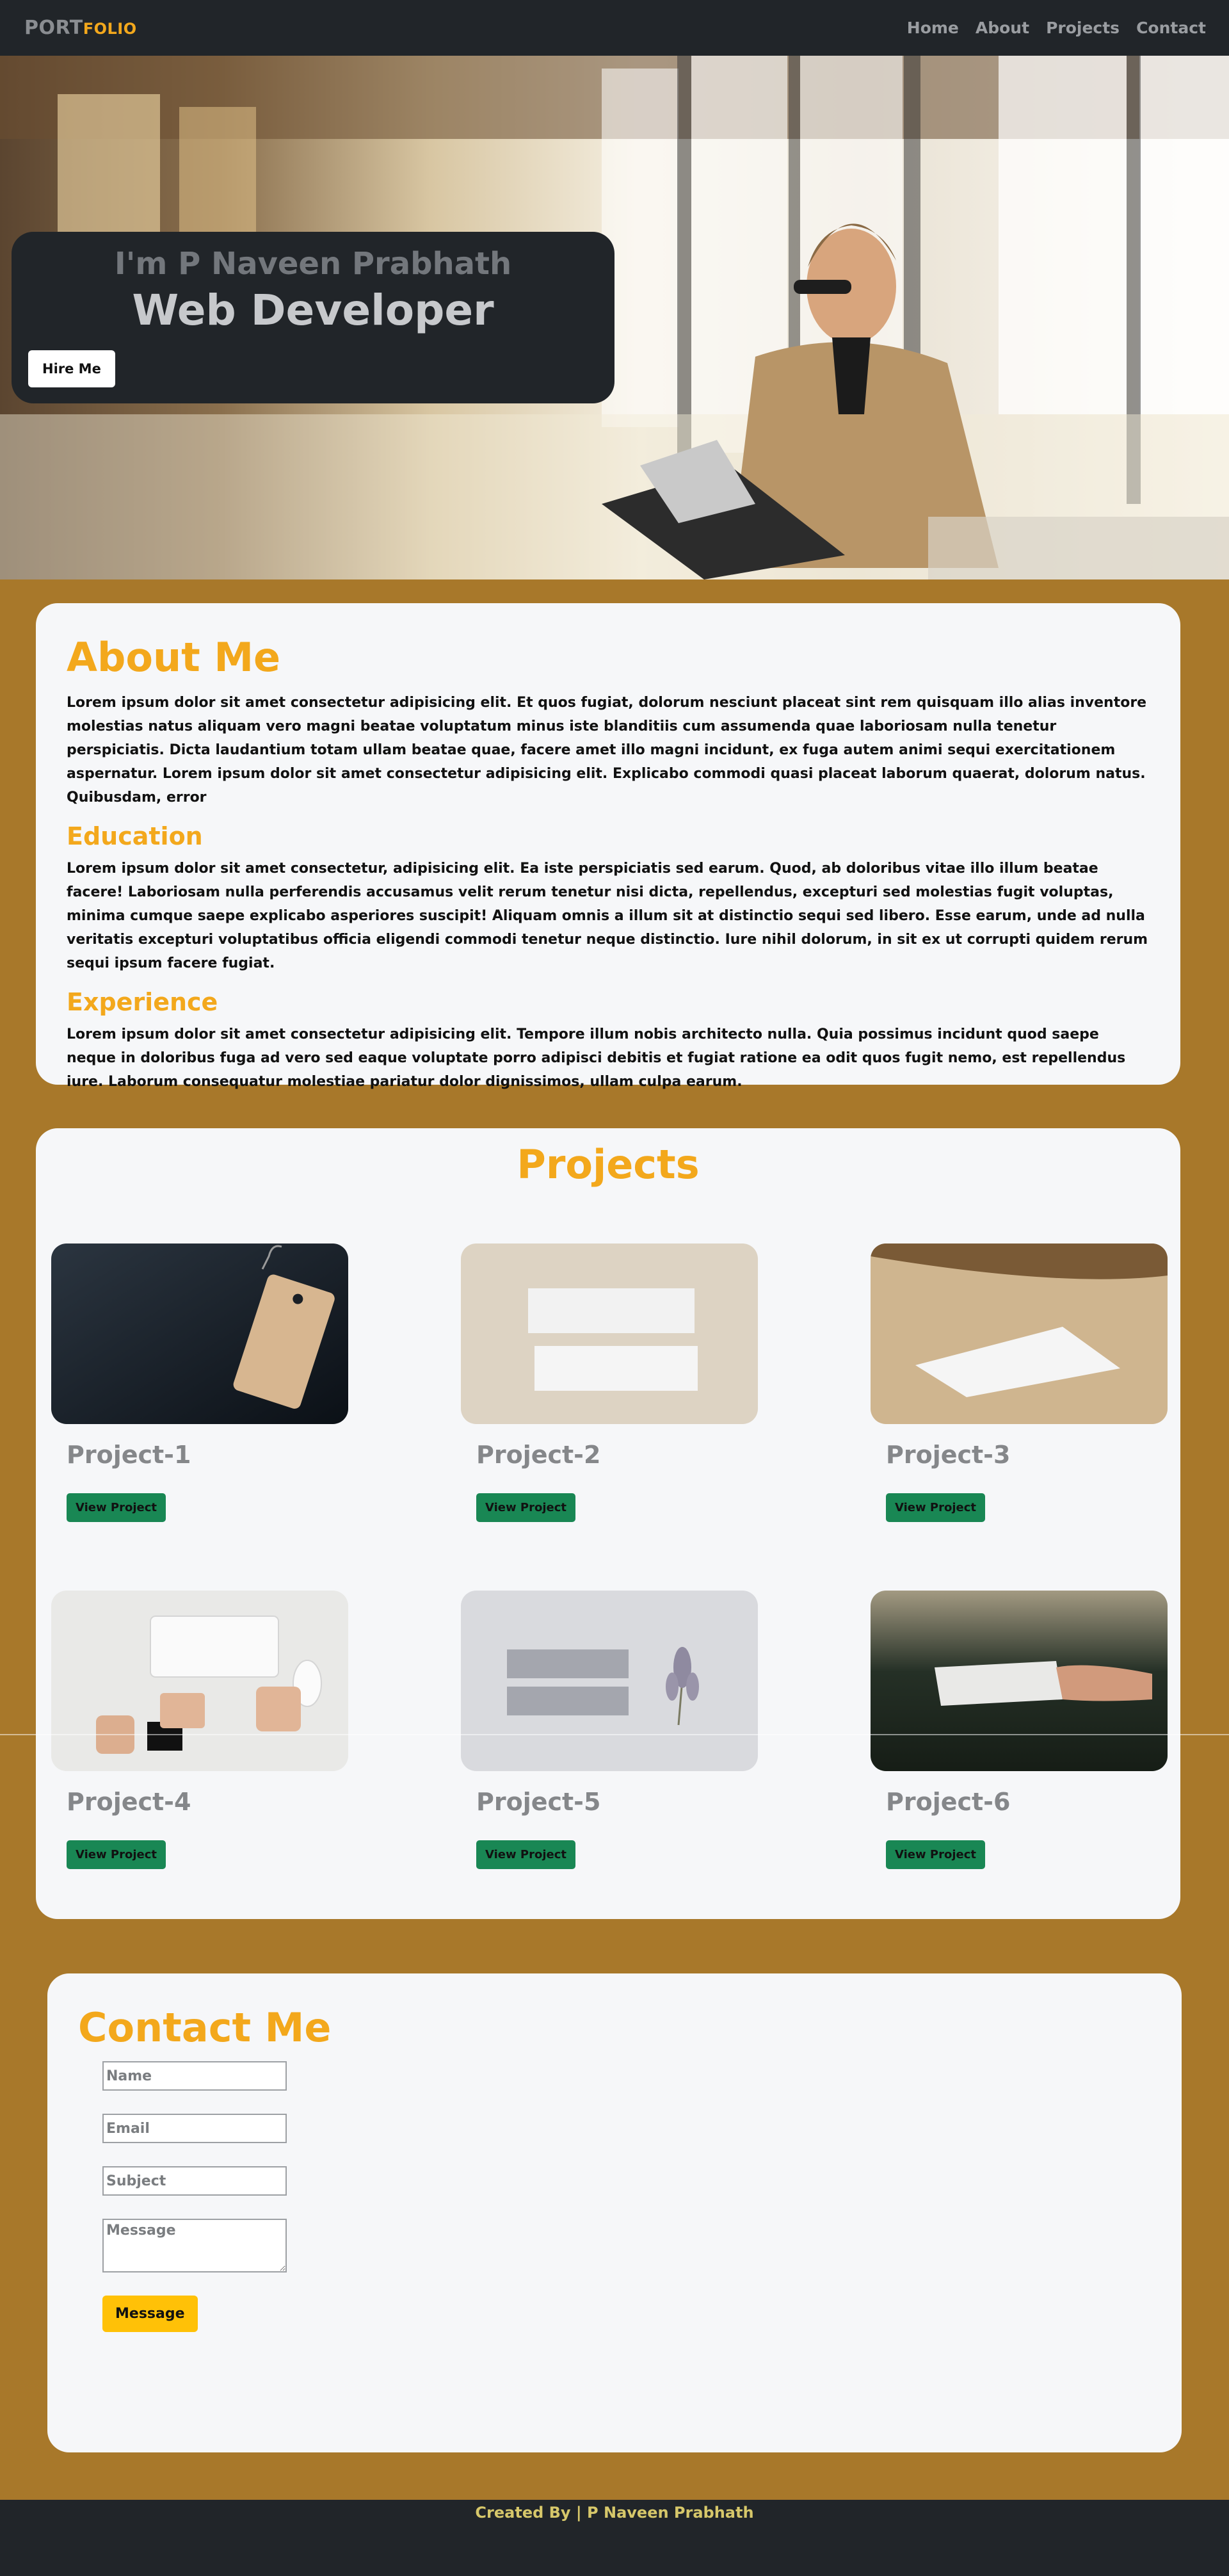 This screenshot has width=1229, height=2576. Describe the element at coordinates (71, 368) in the screenshot. I see `hire-me-button: Hire Me` at that location.